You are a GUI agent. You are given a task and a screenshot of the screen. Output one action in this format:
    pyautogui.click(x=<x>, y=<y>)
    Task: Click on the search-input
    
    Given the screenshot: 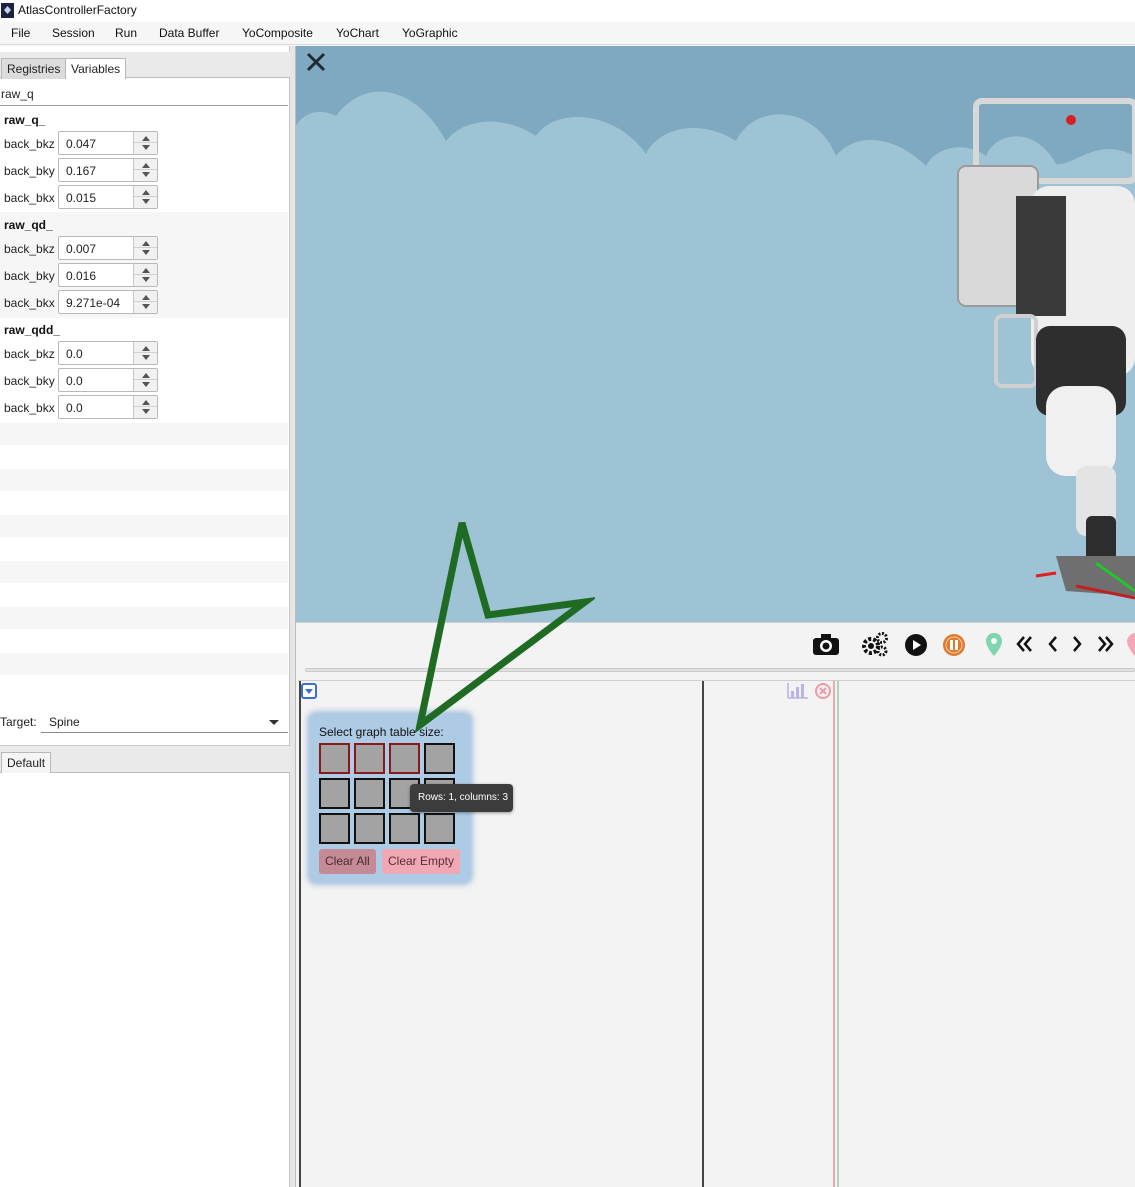 What is the action you would take?
    pyautogui.click(x=144, y=94)
    